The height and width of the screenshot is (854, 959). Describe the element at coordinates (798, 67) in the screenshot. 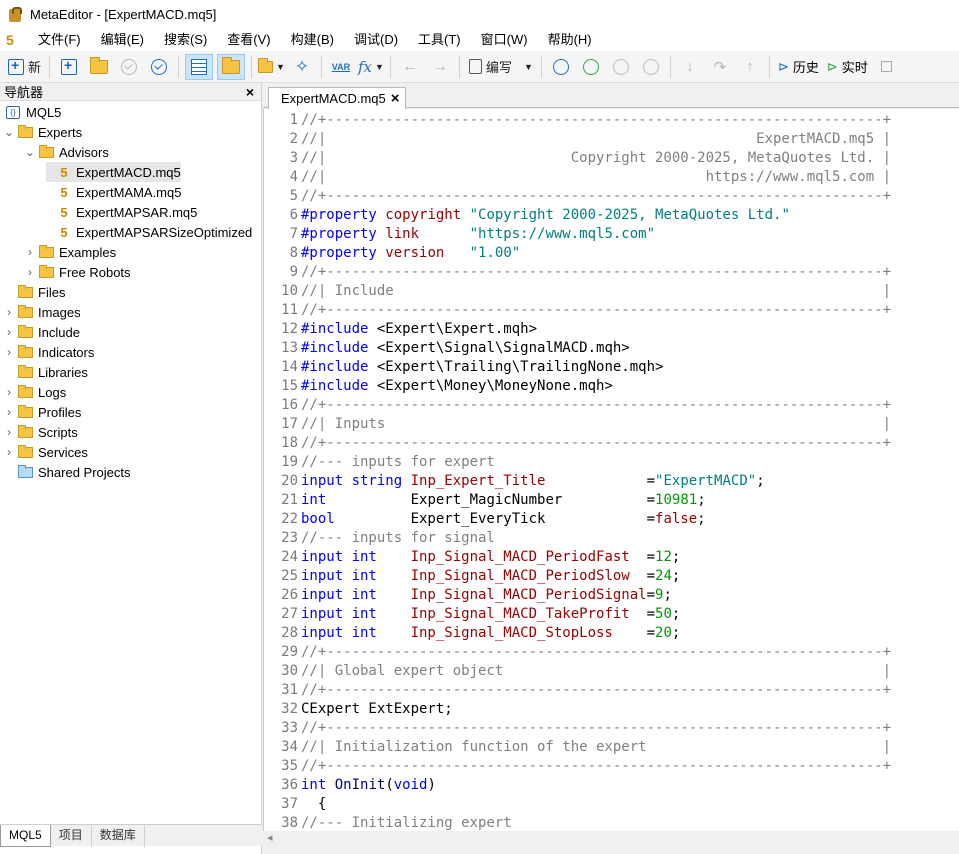

I see `history-button: ⊳ 历史` at that location.